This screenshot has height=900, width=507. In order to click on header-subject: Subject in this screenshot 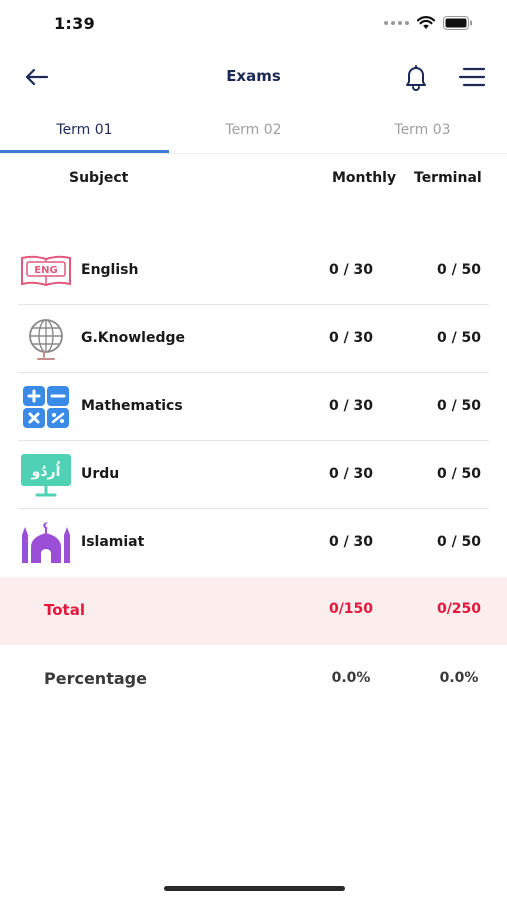, I will do `click(99, 178)`.